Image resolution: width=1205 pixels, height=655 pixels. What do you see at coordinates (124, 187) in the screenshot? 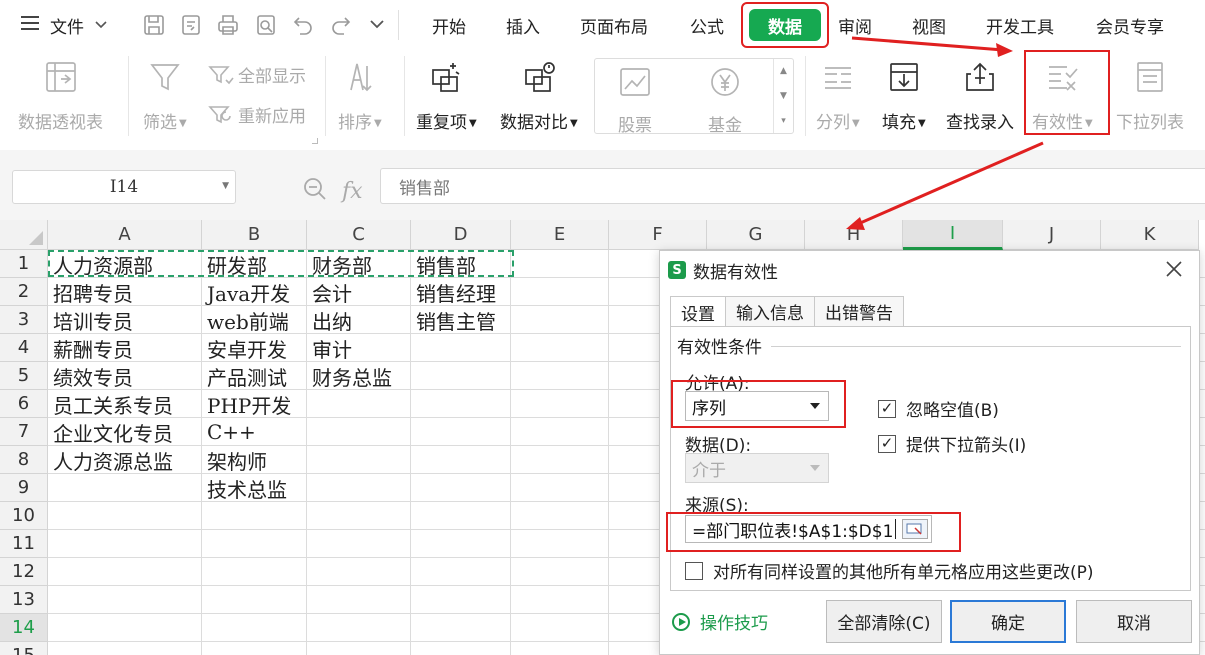
I see `name-box: I14 ▼` at bounding box center [124, 187].